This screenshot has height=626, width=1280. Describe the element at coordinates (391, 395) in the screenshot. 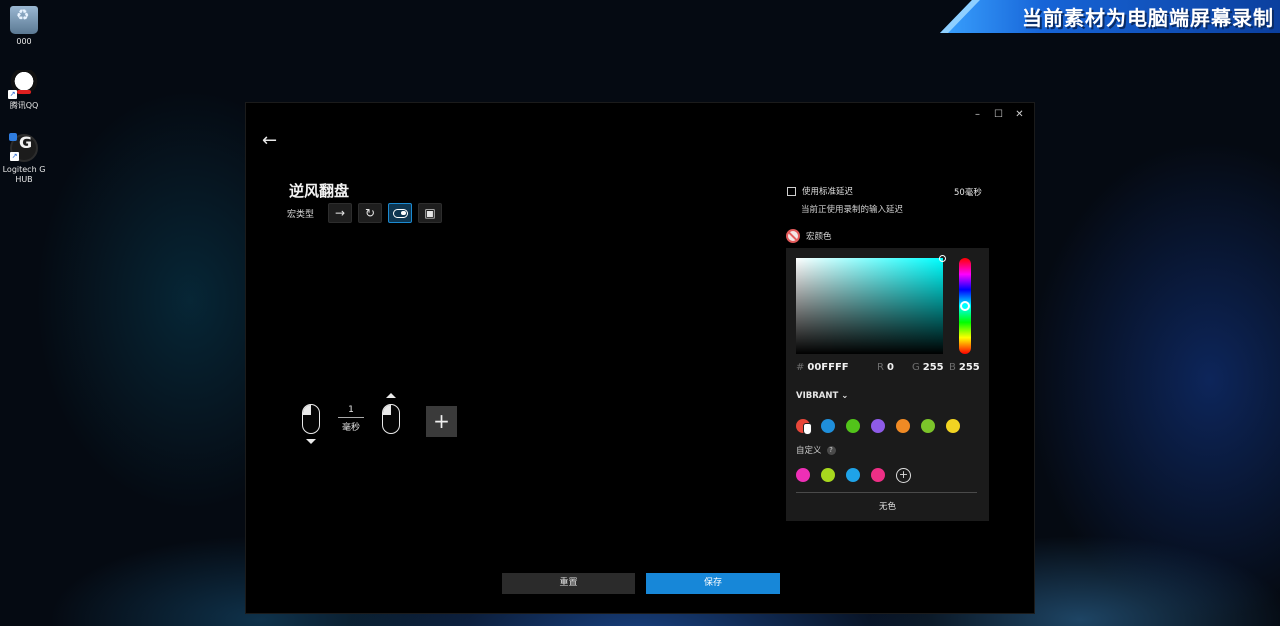

I see `release-up-icon` at that location.